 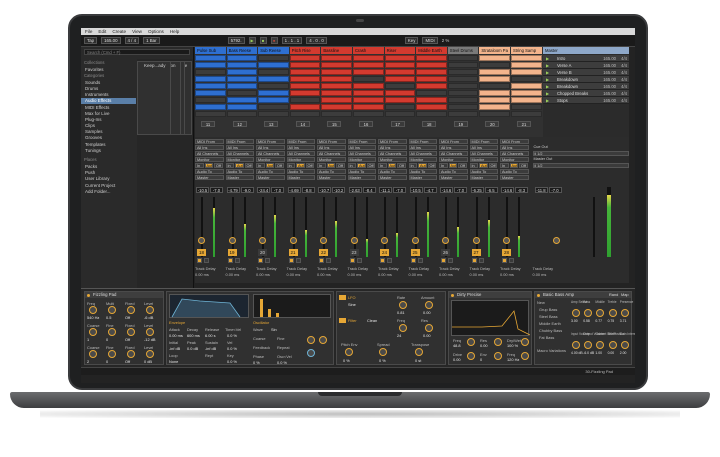 I want to click on volume-value: -14.6, so click(x=507, y=190).